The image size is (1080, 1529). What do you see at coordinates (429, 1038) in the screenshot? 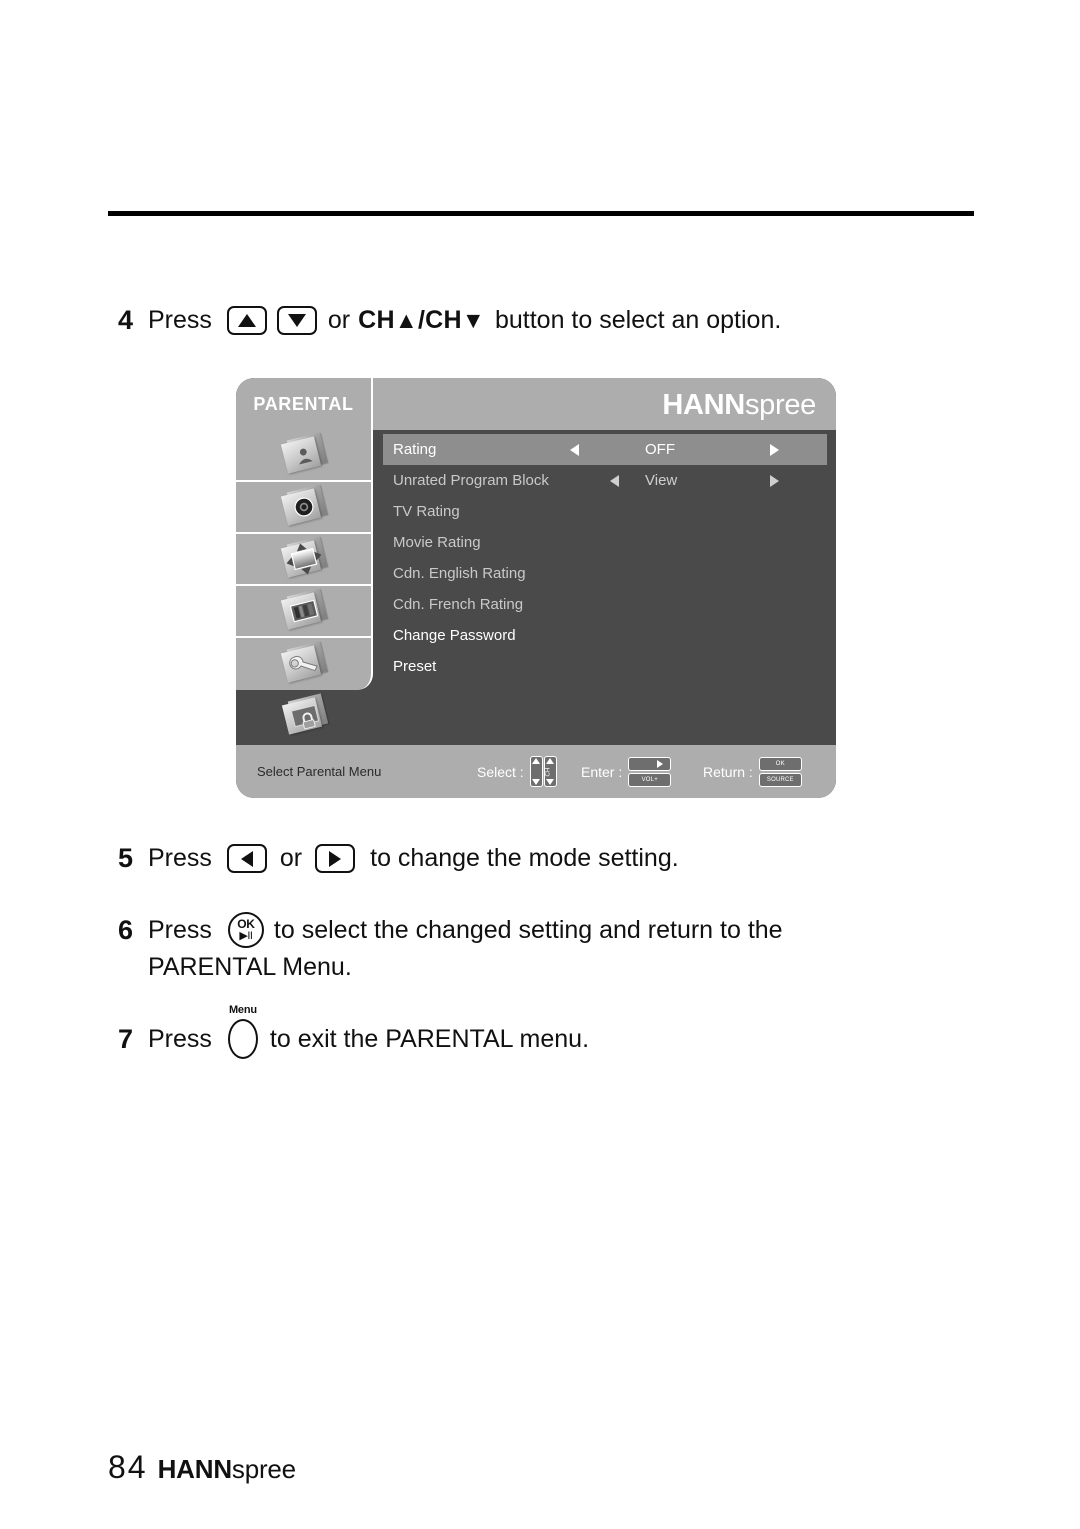
I see `step-7-tail: to exit the PARENTAL menu.` at bounding box center [429, 1038].